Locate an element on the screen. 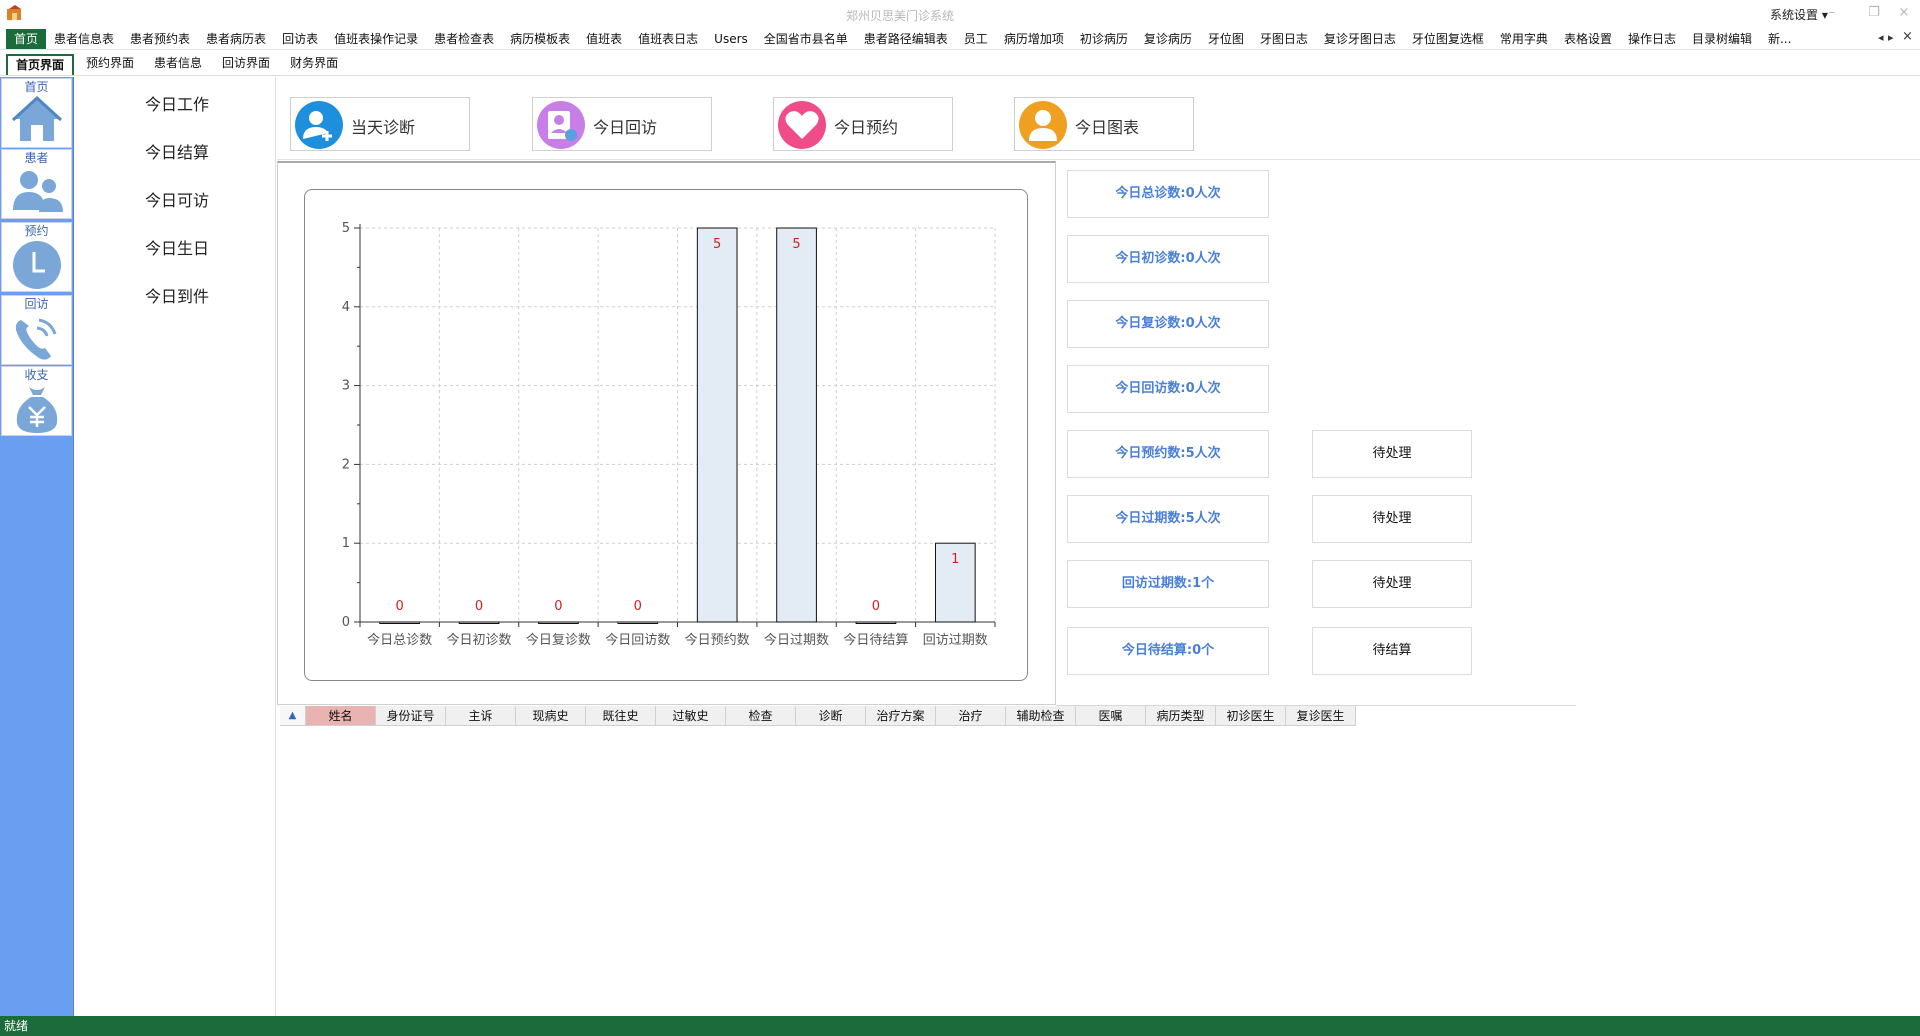 The image size is (1920, 1036). close-window-button: × is located at coordinates (1904, 13).